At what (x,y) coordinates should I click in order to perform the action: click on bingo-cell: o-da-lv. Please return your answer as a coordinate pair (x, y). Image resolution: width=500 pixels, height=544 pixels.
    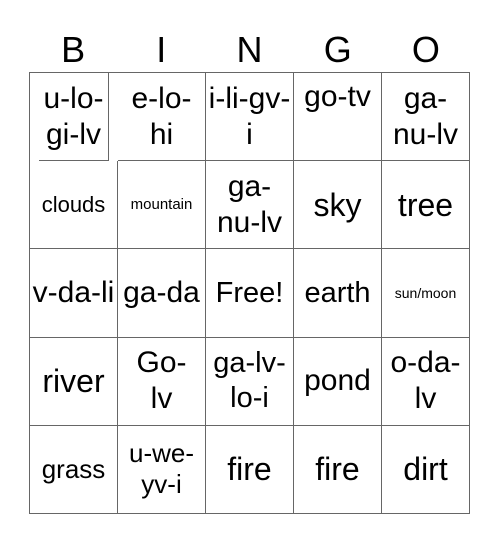
    Looking at the image, I should click on (426, 381).